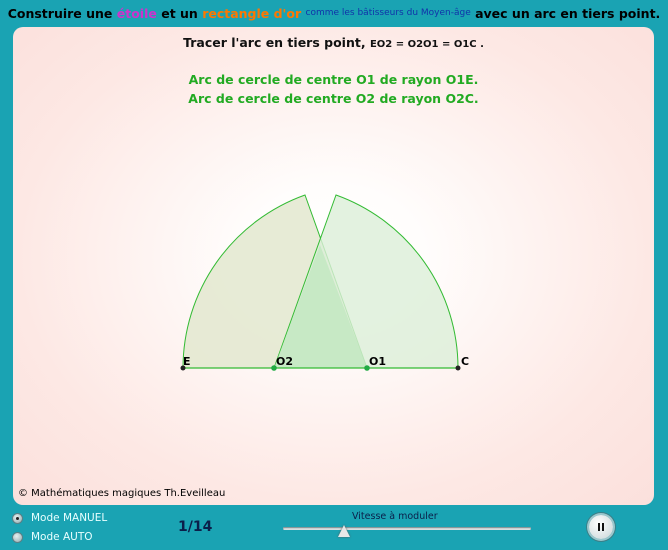  Describe the element at coordinates (62, 537) in the screenshot. I see `mode-auto-label: Mode AUTO` at that location.